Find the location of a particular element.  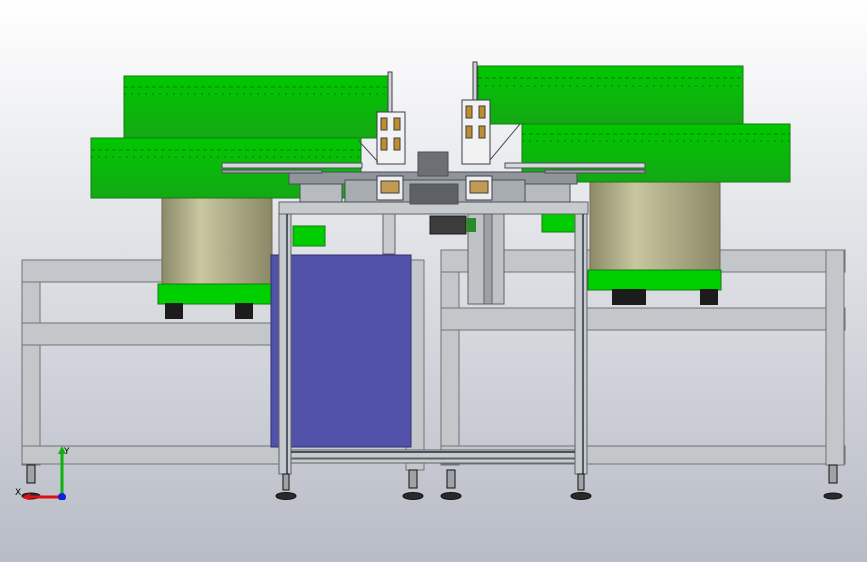

triad-y-label: Y is located at coordinates (66, 452).